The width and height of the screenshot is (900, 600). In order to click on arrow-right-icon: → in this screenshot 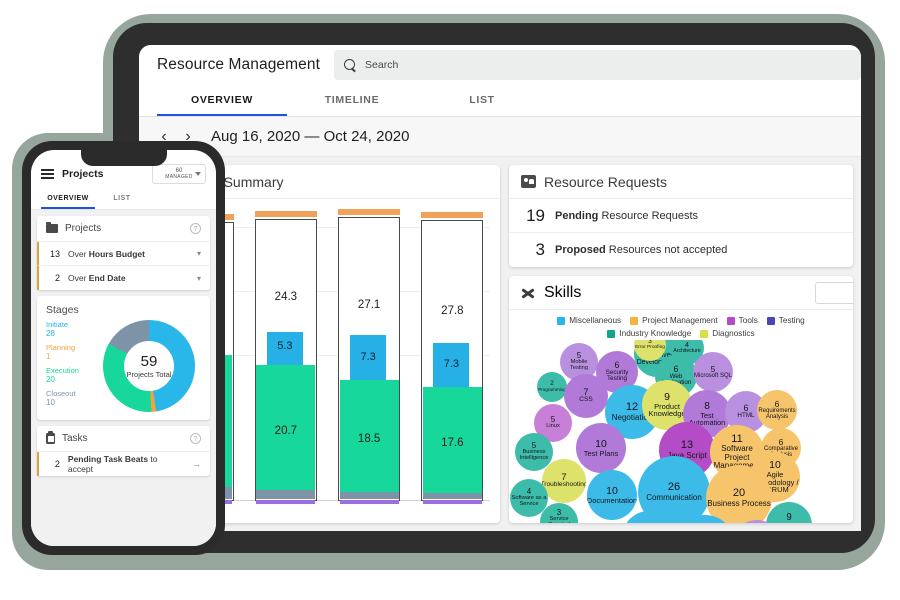, I will do `click(196, 464)`.